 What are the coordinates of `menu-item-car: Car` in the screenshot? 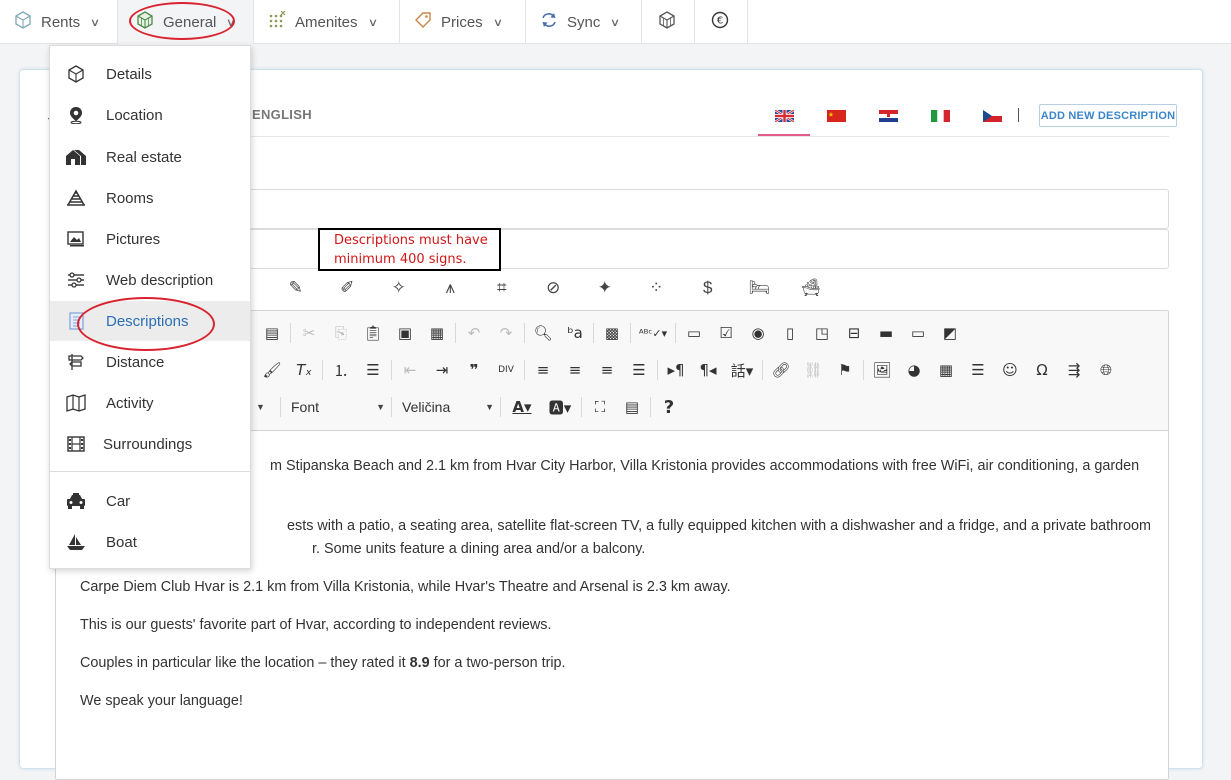 It's located at (150, 501).